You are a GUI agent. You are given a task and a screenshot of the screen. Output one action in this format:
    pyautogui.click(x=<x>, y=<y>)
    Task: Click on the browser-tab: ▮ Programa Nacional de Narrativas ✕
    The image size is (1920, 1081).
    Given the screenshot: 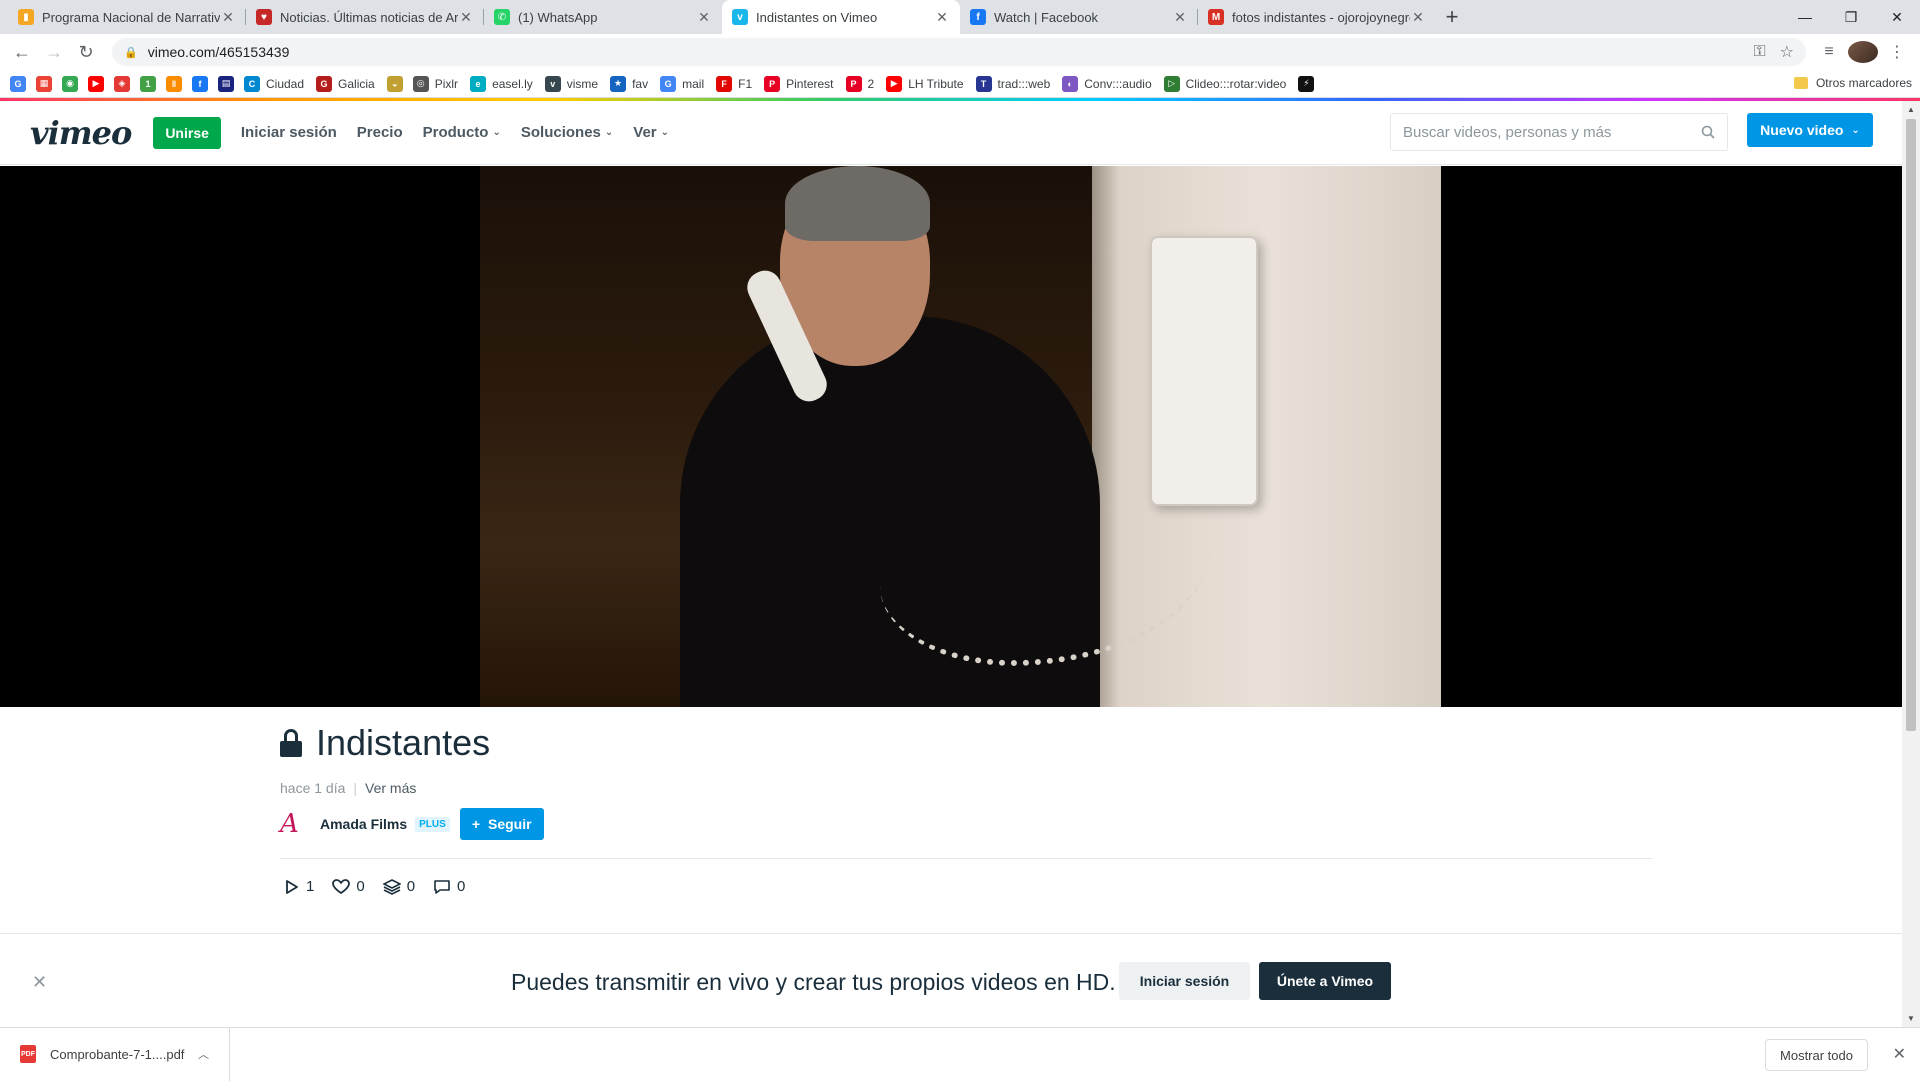 What is the action you would take?
    pyautogui.click(x=127, y=17)
    